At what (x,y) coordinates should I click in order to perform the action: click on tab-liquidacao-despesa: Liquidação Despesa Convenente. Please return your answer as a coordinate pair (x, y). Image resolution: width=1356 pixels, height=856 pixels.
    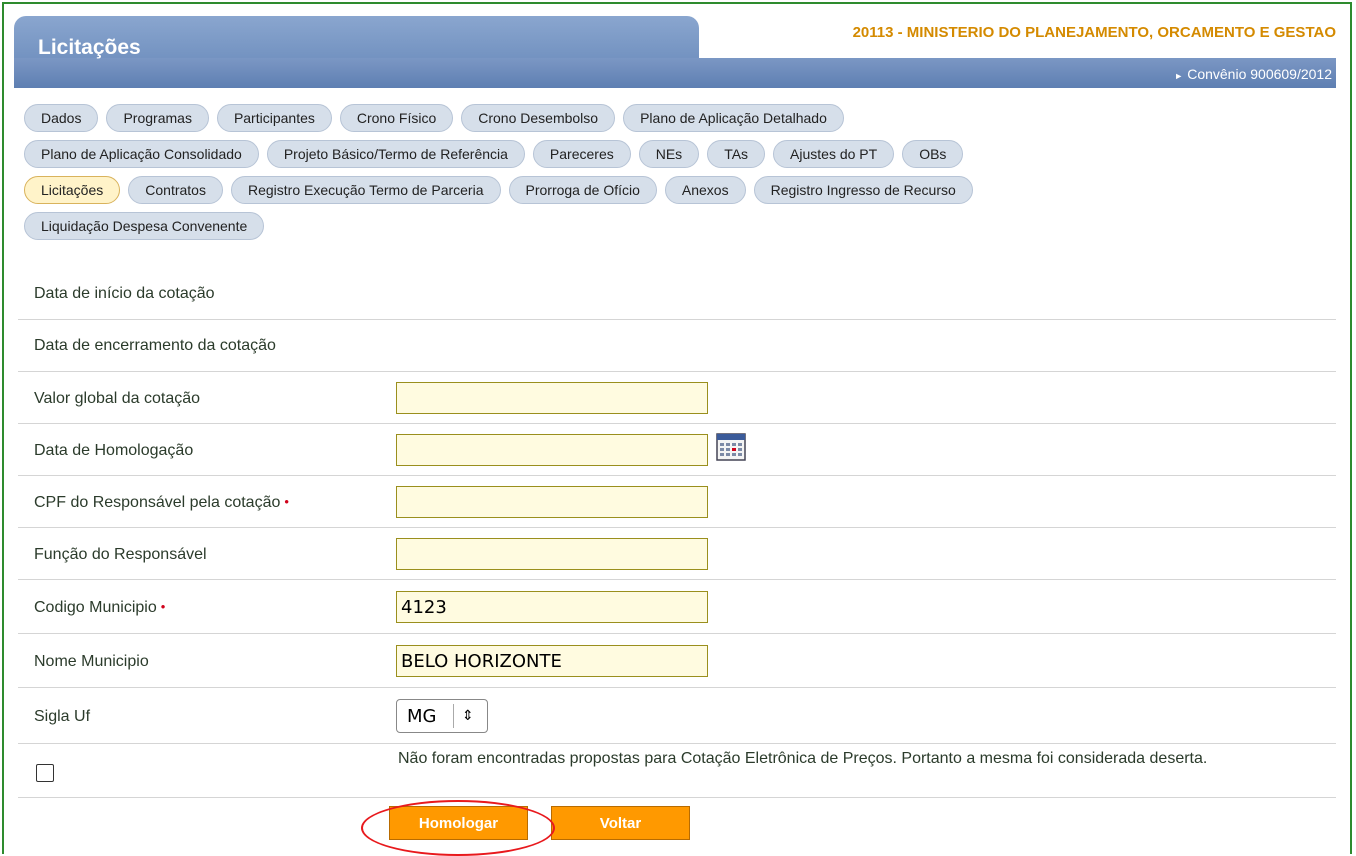
    Looking at the image, I should click on (144, 226).